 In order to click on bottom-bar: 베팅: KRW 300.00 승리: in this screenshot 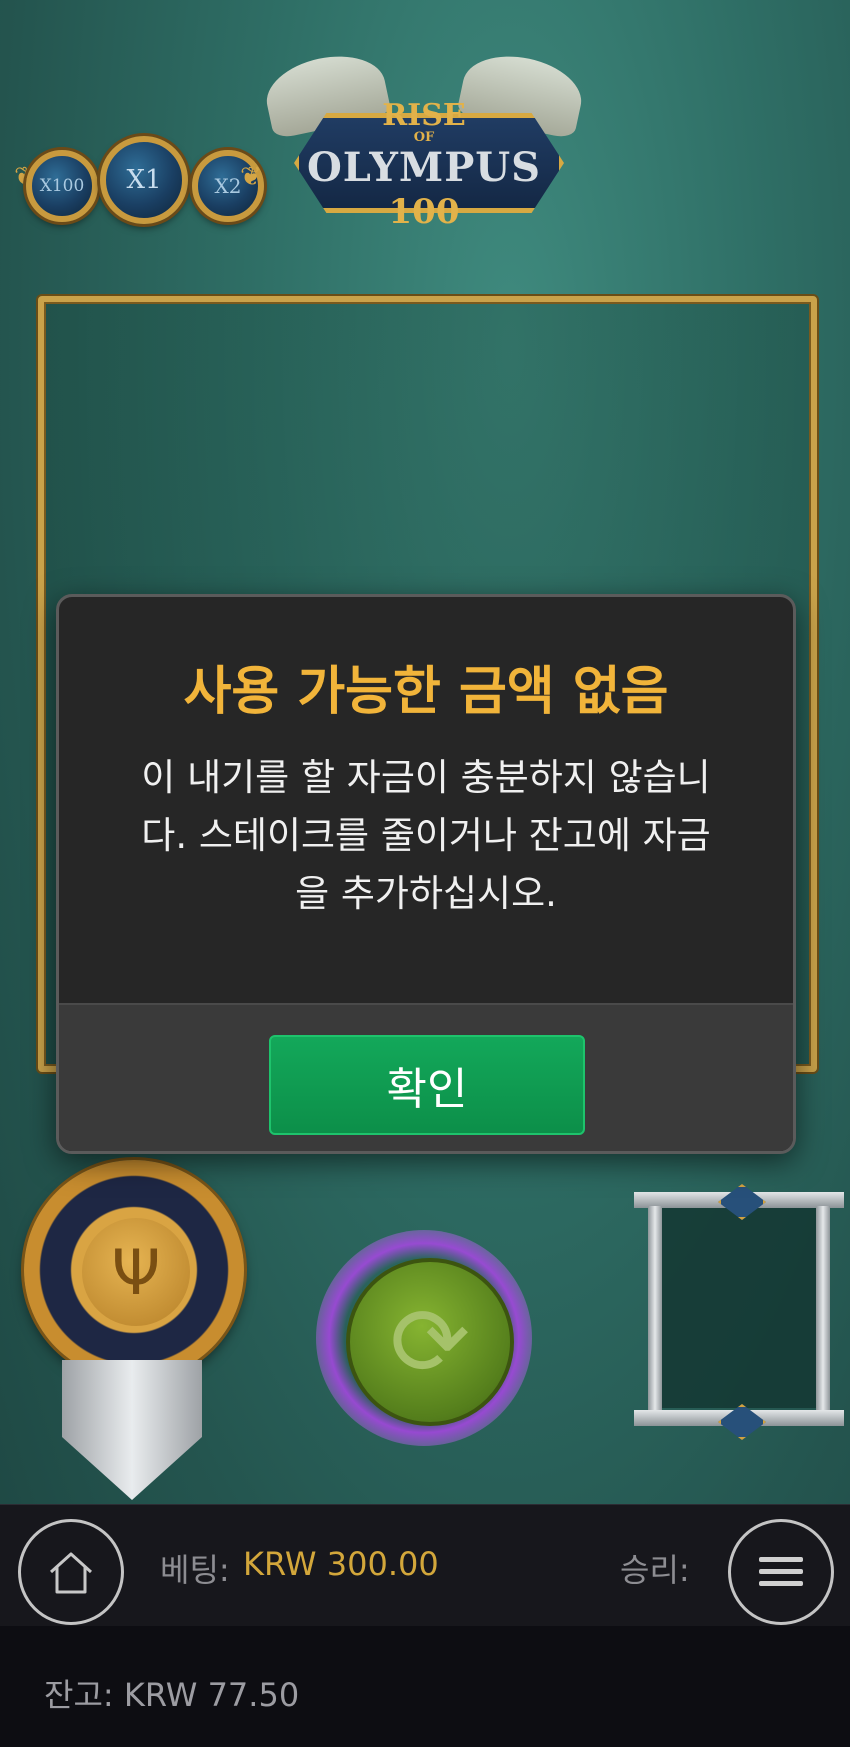, I will do `click(425, 1565)`.